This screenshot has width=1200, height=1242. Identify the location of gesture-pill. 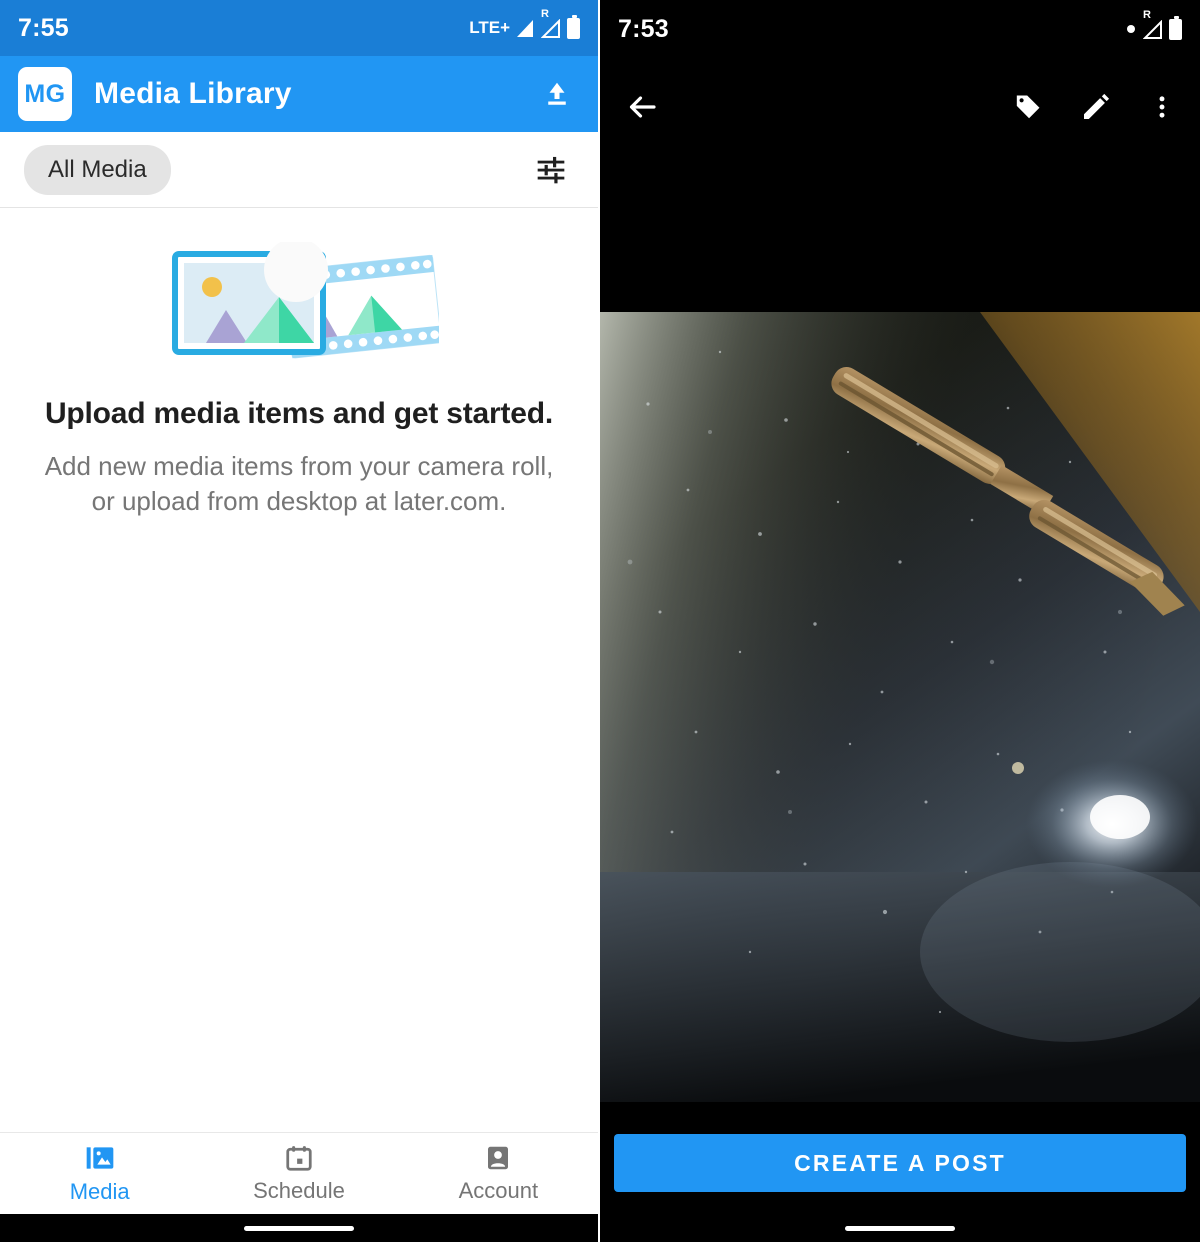
(299, 1228).